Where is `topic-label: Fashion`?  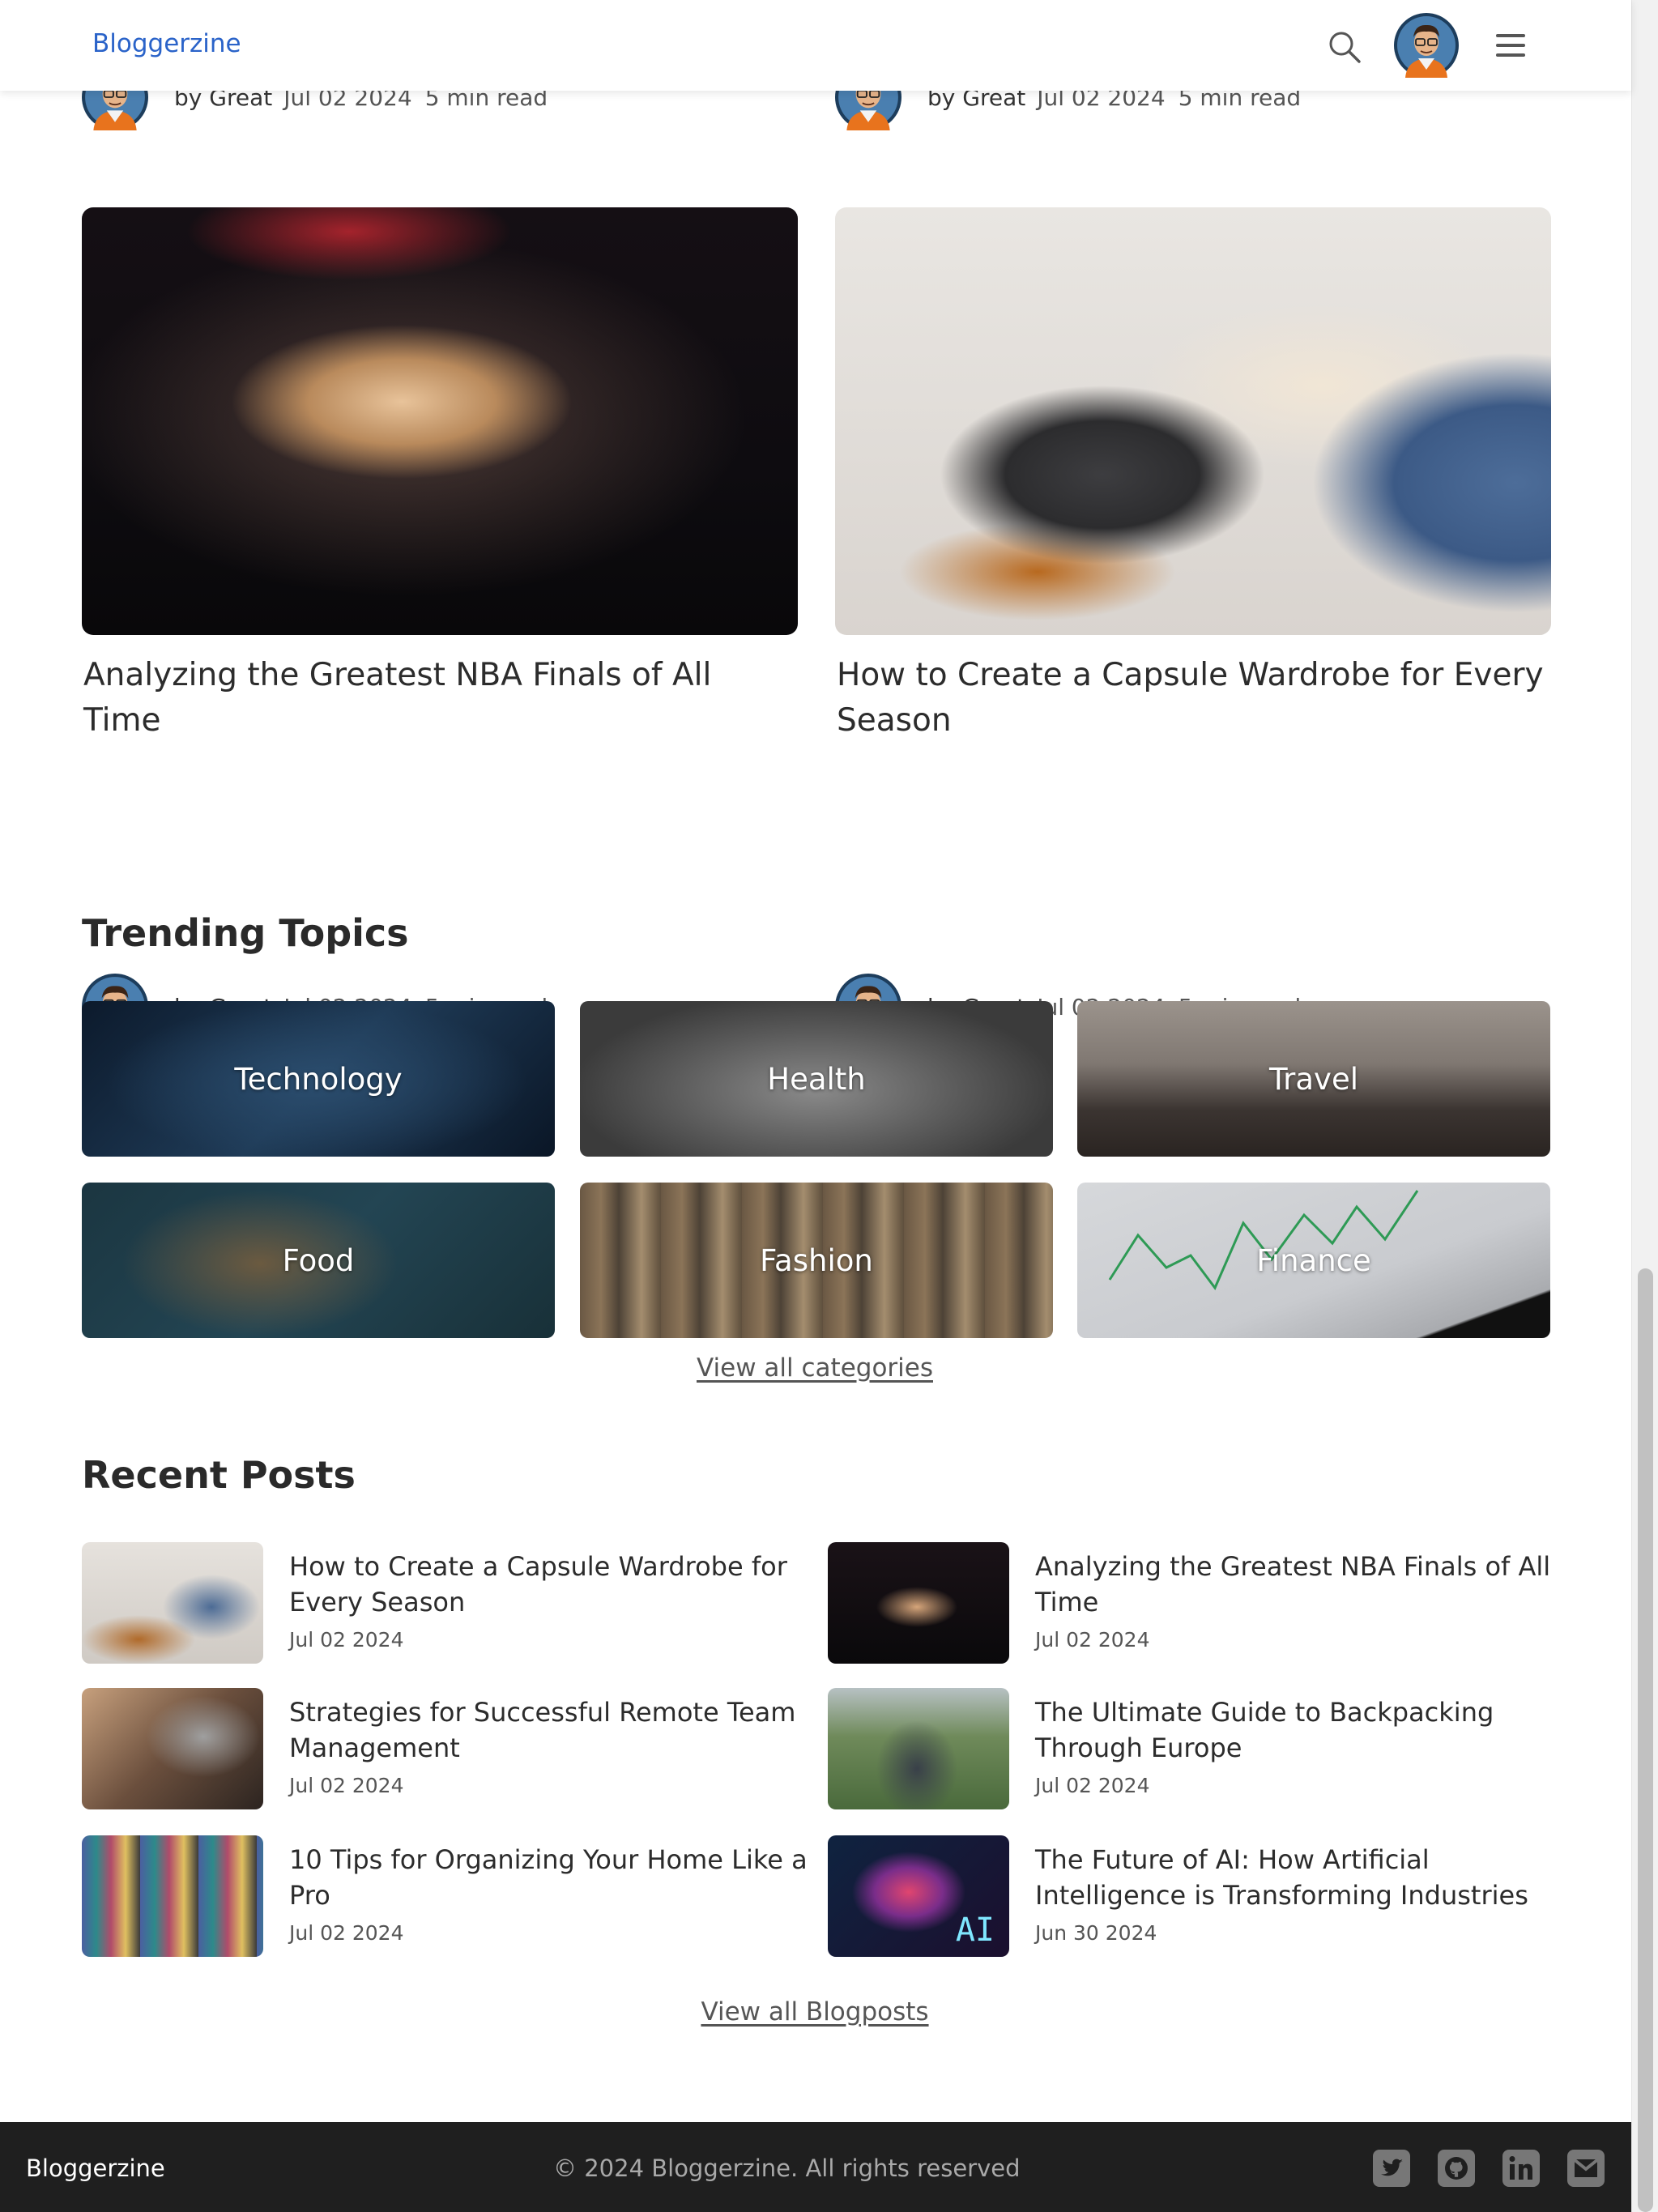 topic-label: Fashion is located at coordinates (816, 1260).